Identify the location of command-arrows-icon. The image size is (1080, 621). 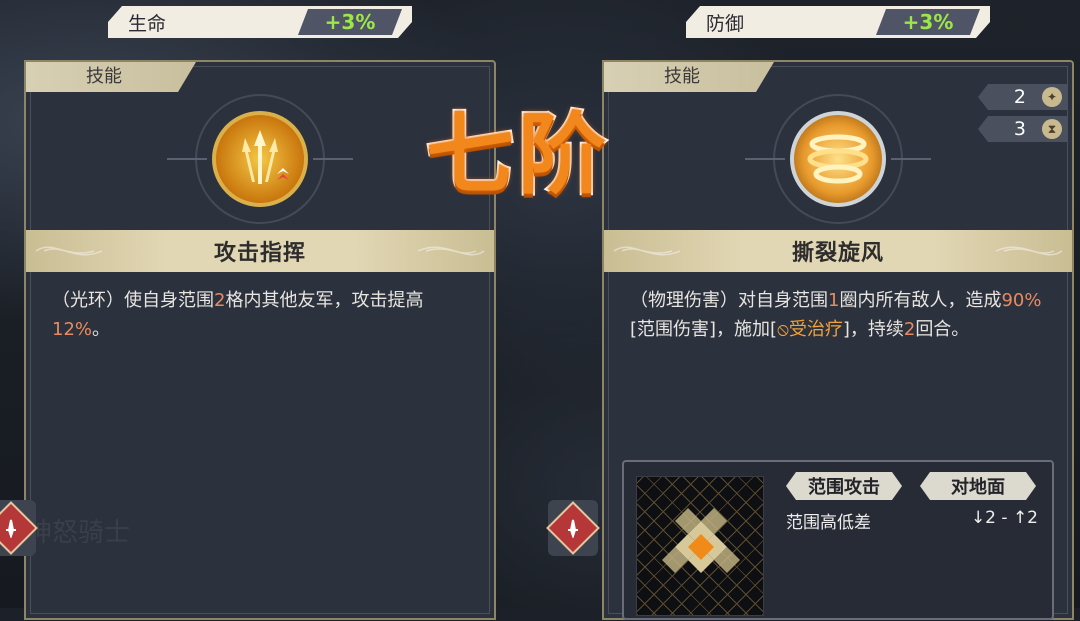
(260, 159).